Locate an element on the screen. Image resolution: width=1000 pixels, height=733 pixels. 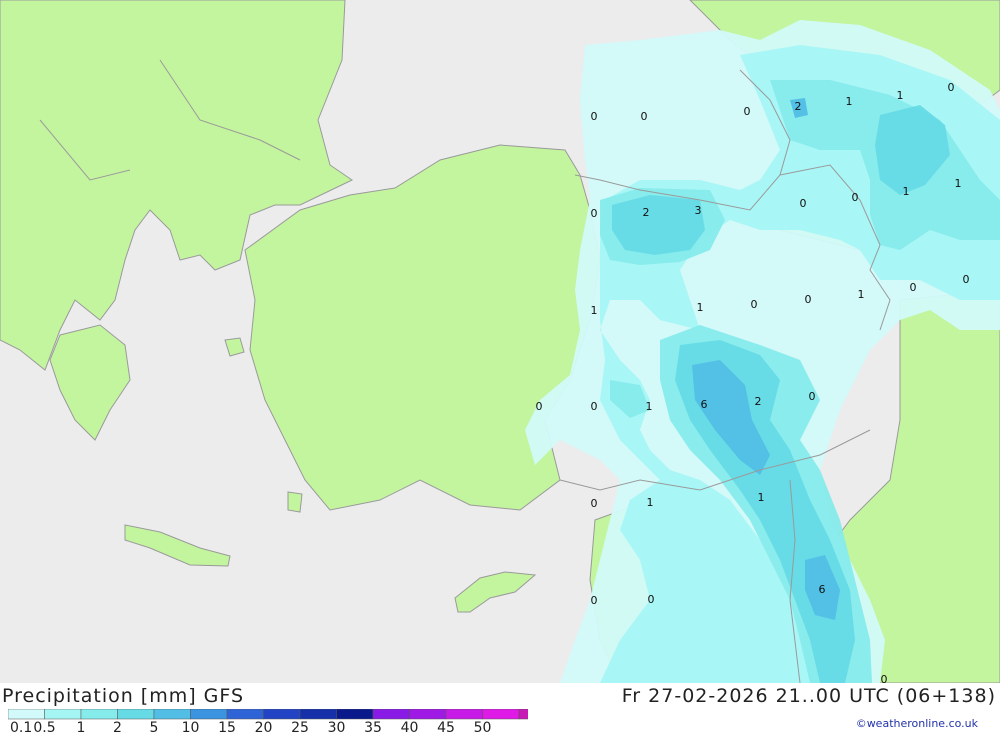
map-value: 3 is located at coordinates (698, 210).